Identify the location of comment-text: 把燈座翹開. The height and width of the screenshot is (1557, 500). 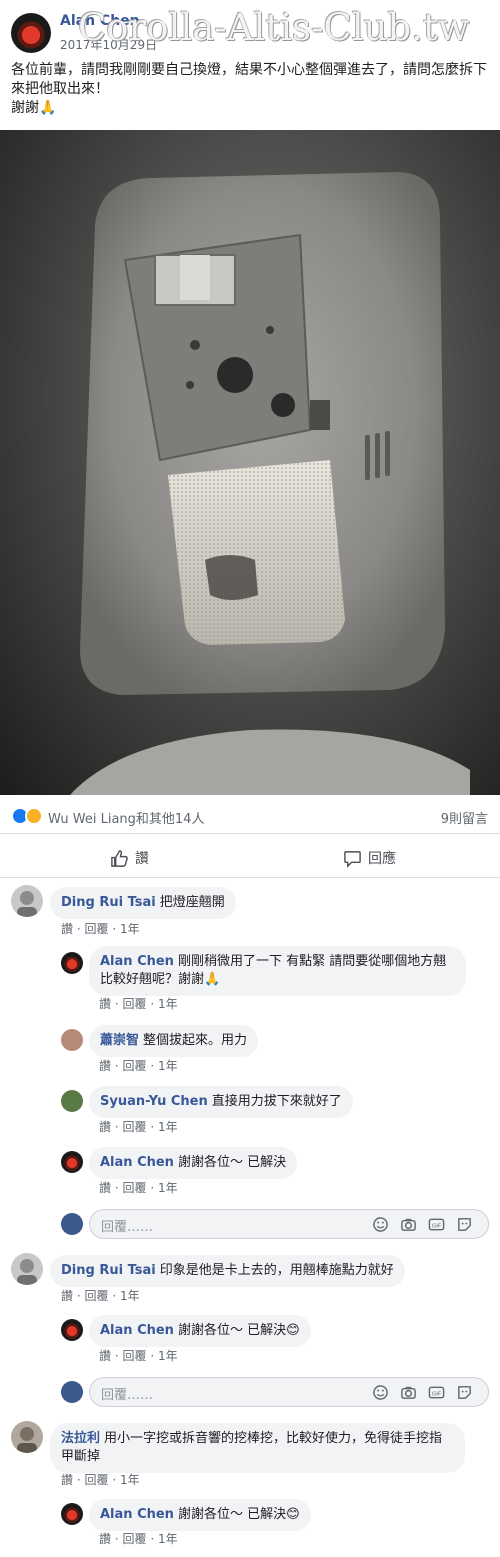
(192, 902).